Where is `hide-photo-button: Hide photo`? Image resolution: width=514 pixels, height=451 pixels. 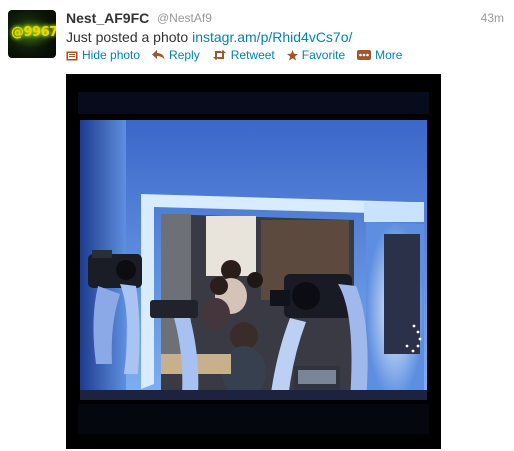
hide-photo-button: Hide photo is located at coordinates (103, 55).